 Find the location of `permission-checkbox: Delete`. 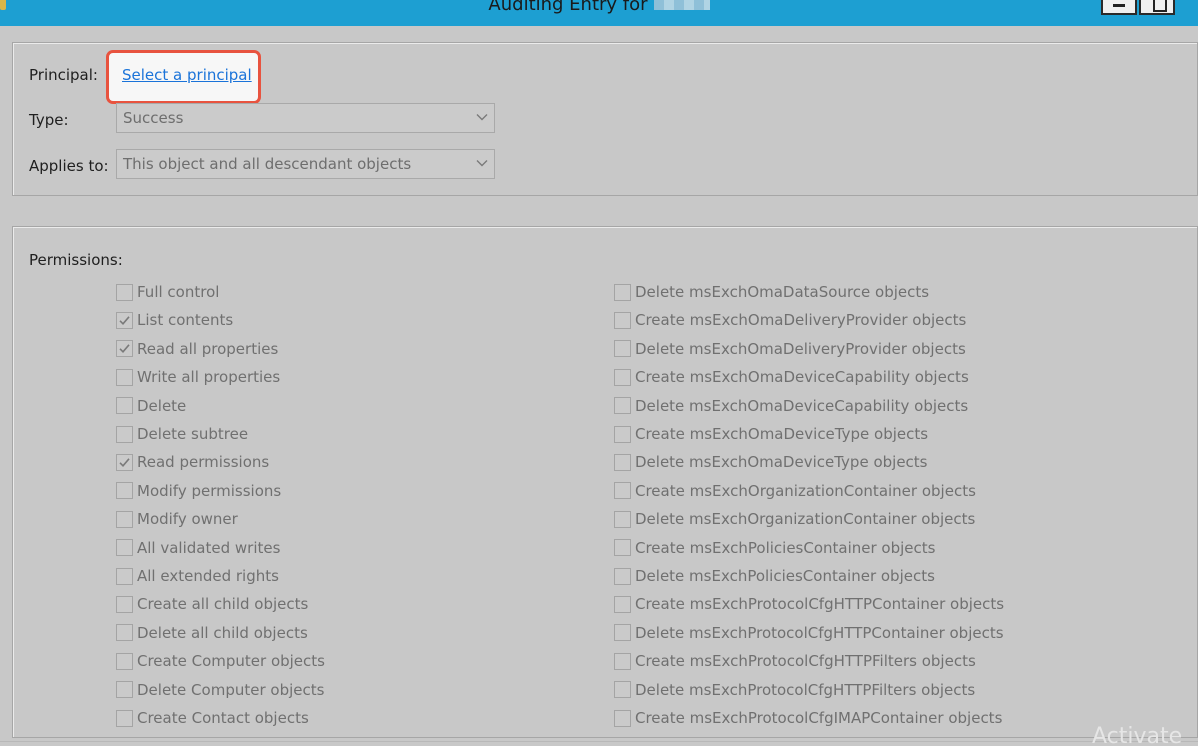

permission-checkbox: Delete is located at coordinates (151, 406).